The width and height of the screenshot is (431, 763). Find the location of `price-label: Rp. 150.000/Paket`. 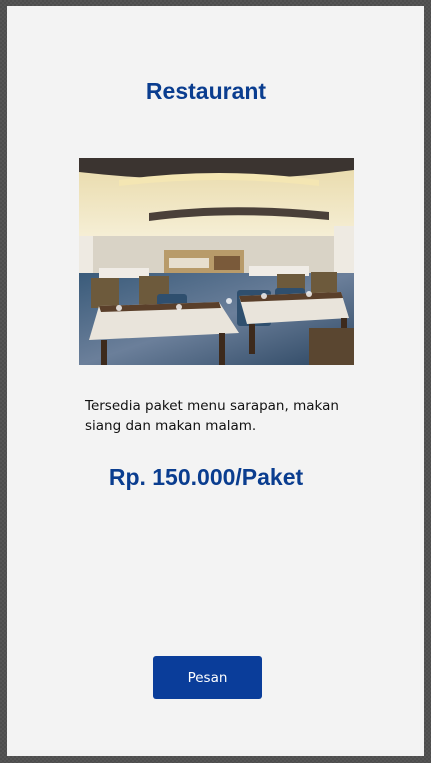

price-label: Rp. 150.000/Paket is located at coordinates (206, 477).